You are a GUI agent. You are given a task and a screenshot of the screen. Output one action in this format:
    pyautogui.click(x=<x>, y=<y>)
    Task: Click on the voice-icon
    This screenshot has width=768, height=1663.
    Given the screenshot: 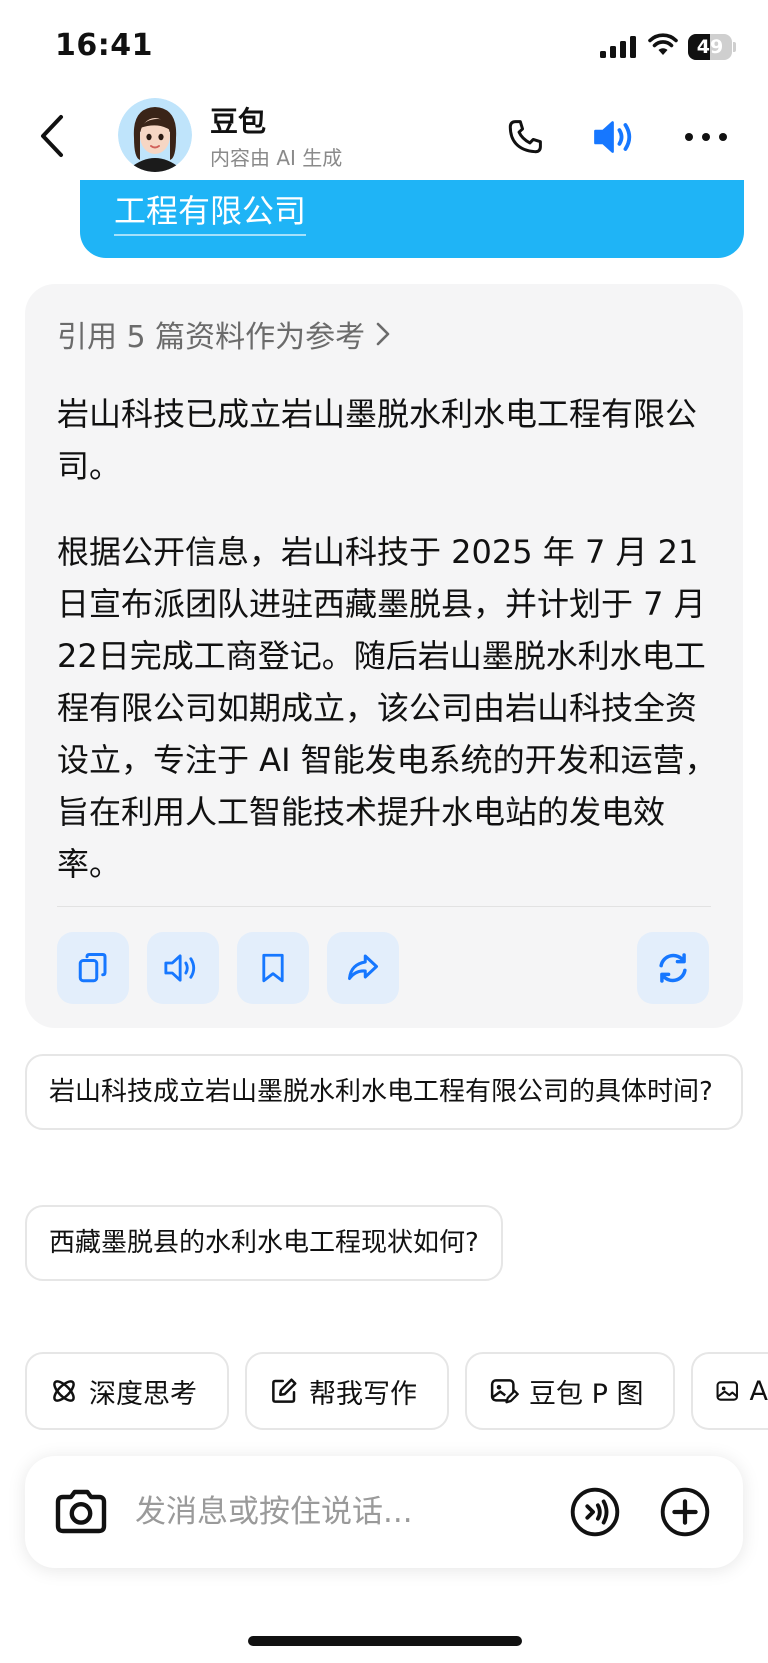 What is the action you would take?
    pyautogui.click(x=595, y=1512)
    